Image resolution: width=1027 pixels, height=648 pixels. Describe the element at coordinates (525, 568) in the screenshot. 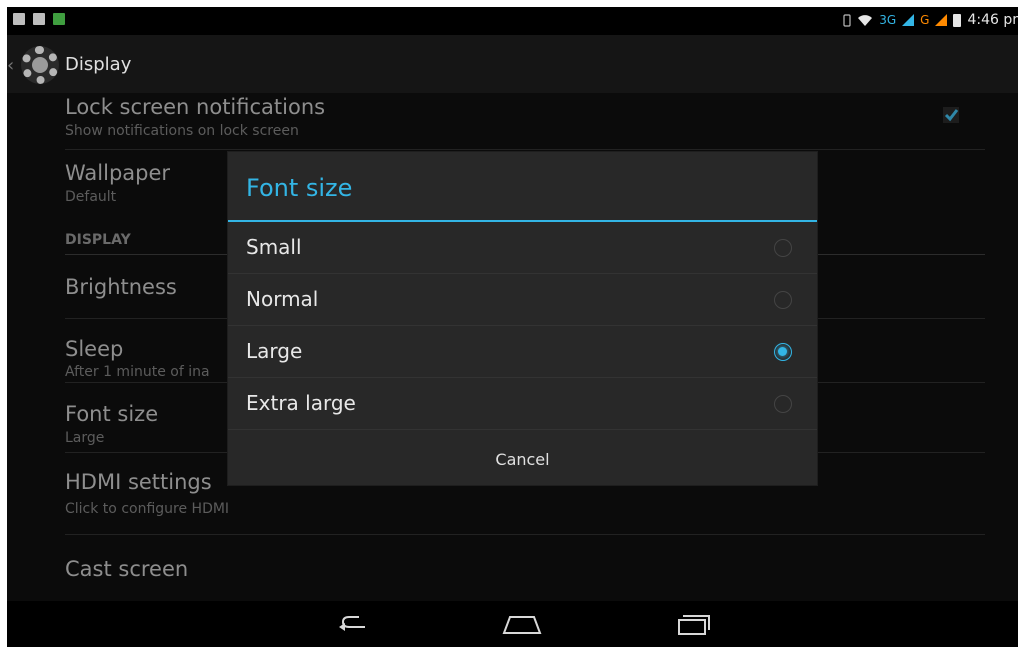

I see `setting-cast-screen: Cast screen` at that location.